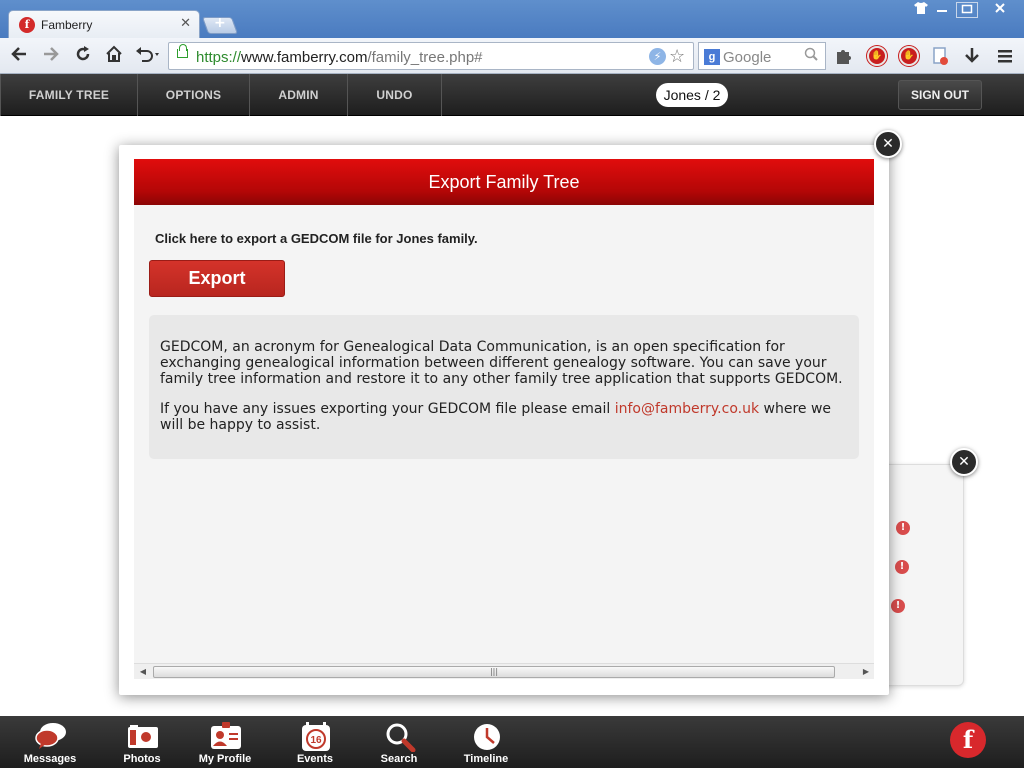  What do you see at coordinates (677, 56) in the screenshot?
I see `bookmark-star-icon: ☆` at bounding box center [677, 56].